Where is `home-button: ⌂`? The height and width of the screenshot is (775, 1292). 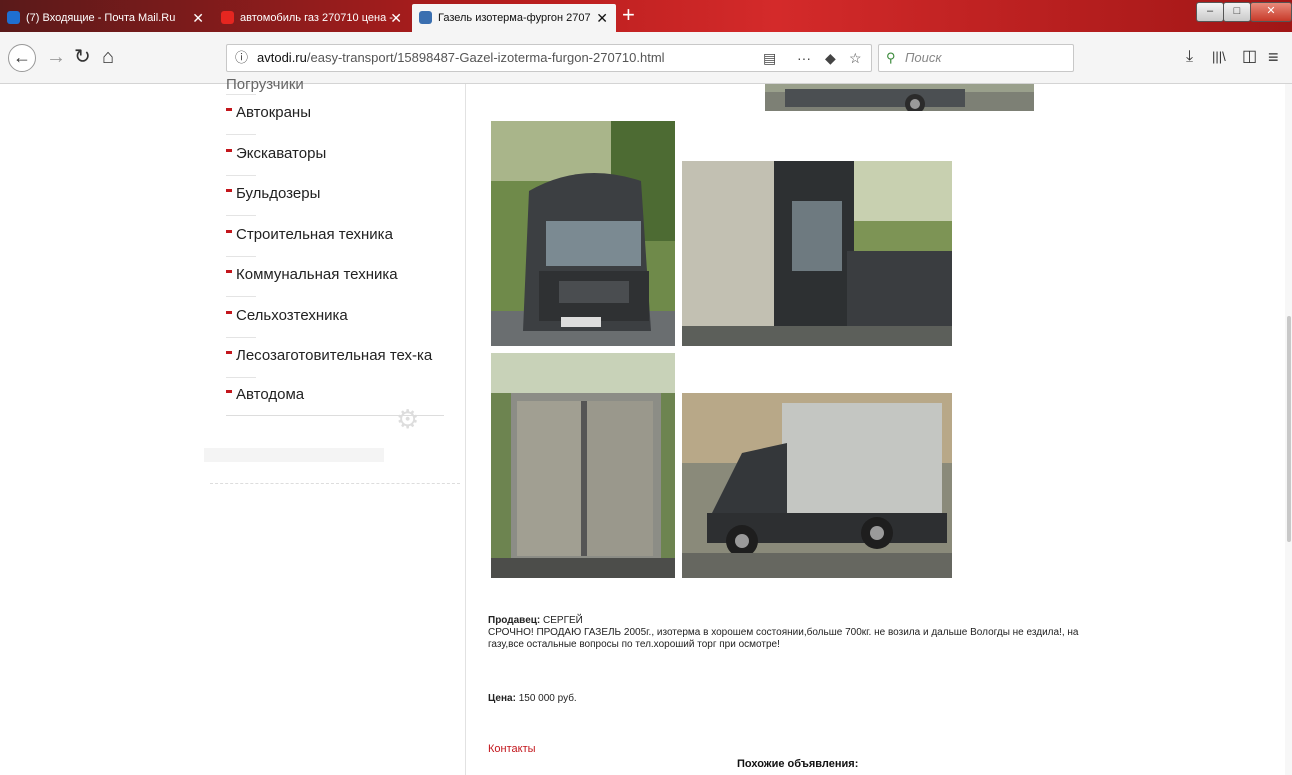
home-button: ⌂ is located at coordinates (108, 57).